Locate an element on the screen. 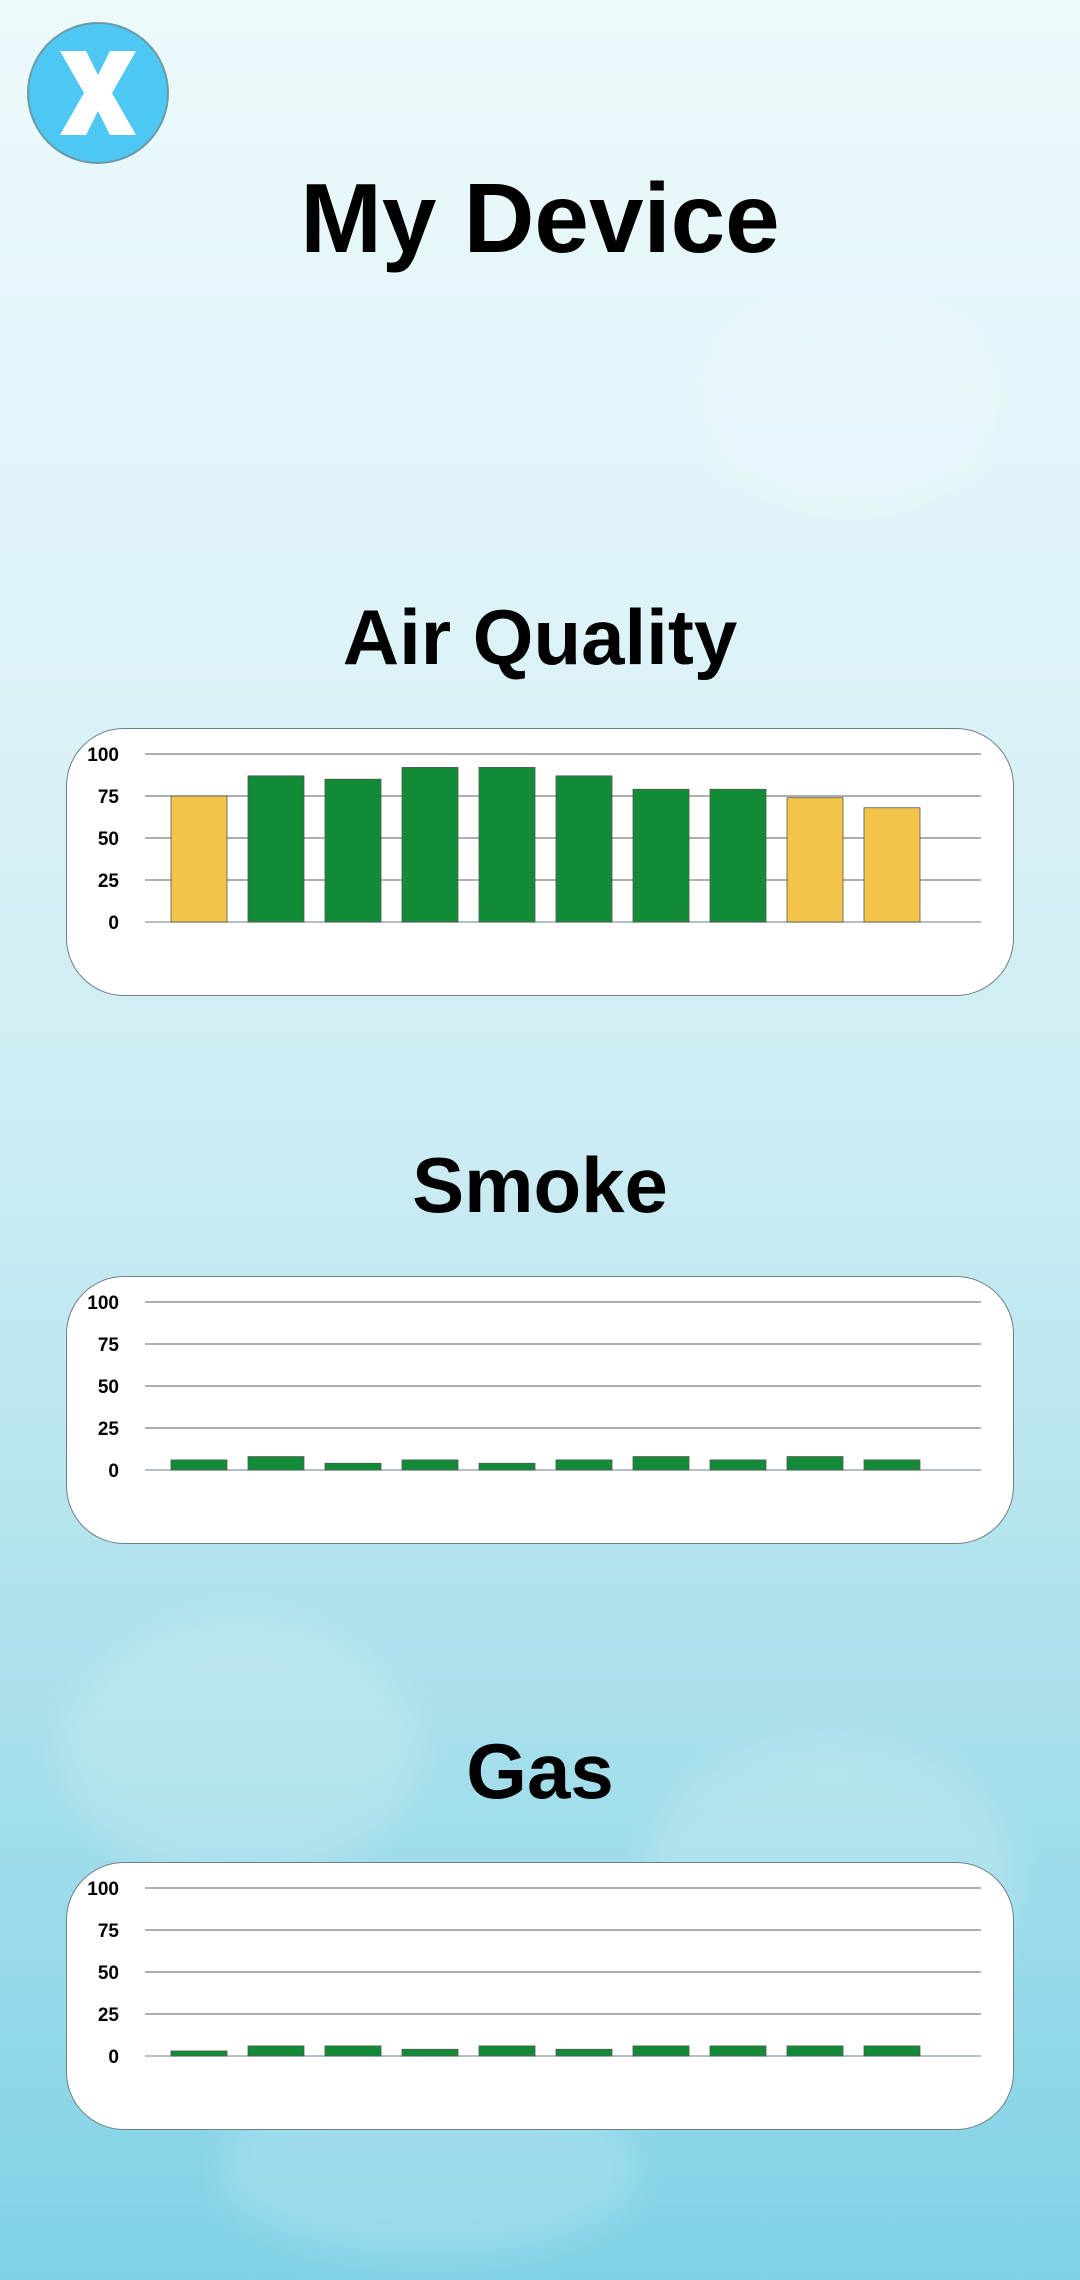  air-quality-chart: 0 25 50 75 100 is located at coordinates (534, 839).